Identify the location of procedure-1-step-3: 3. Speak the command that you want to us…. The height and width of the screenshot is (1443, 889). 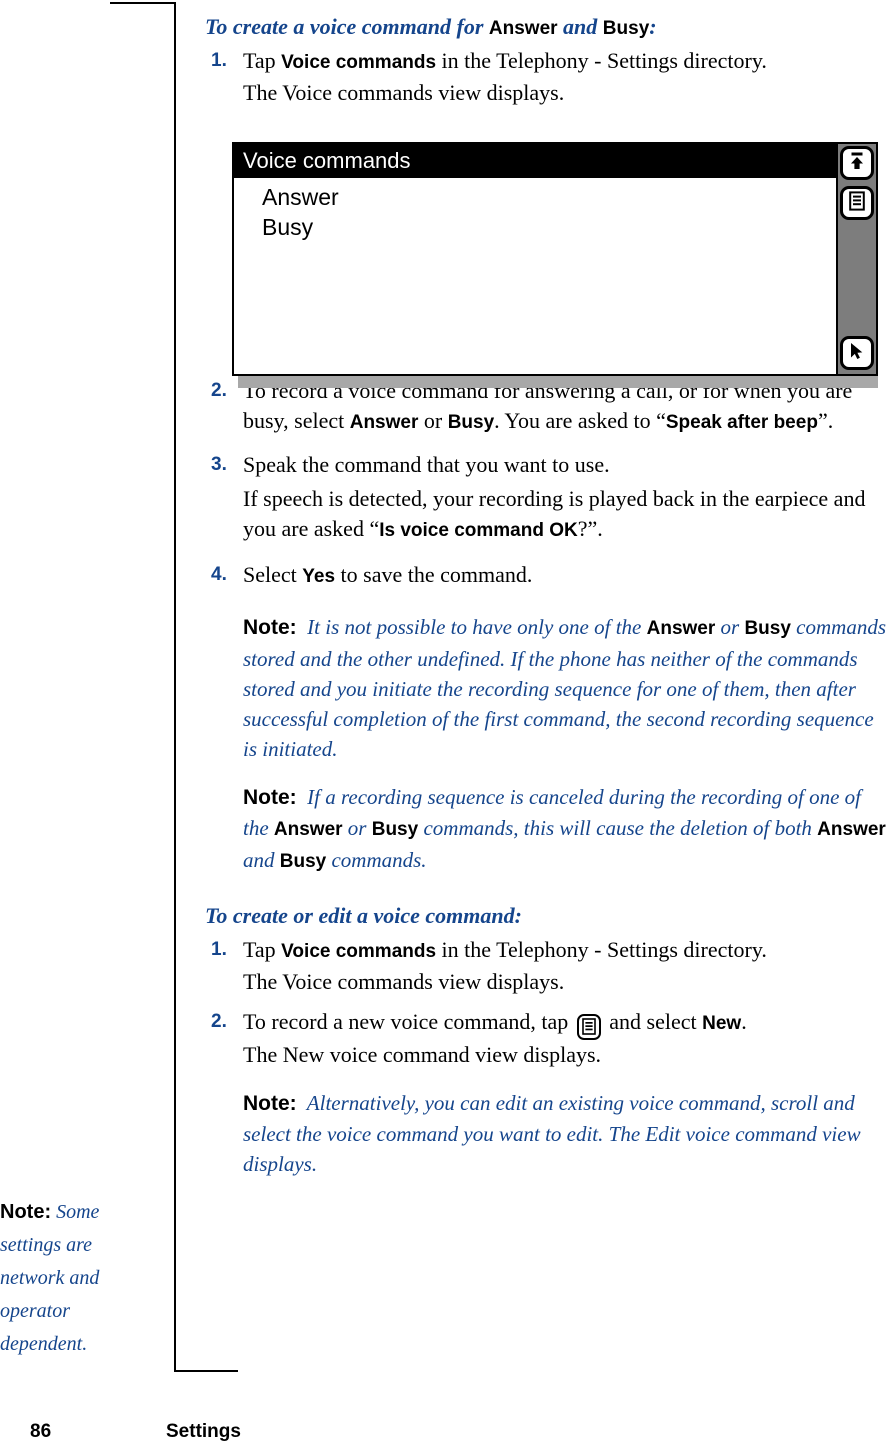
(547, 498).